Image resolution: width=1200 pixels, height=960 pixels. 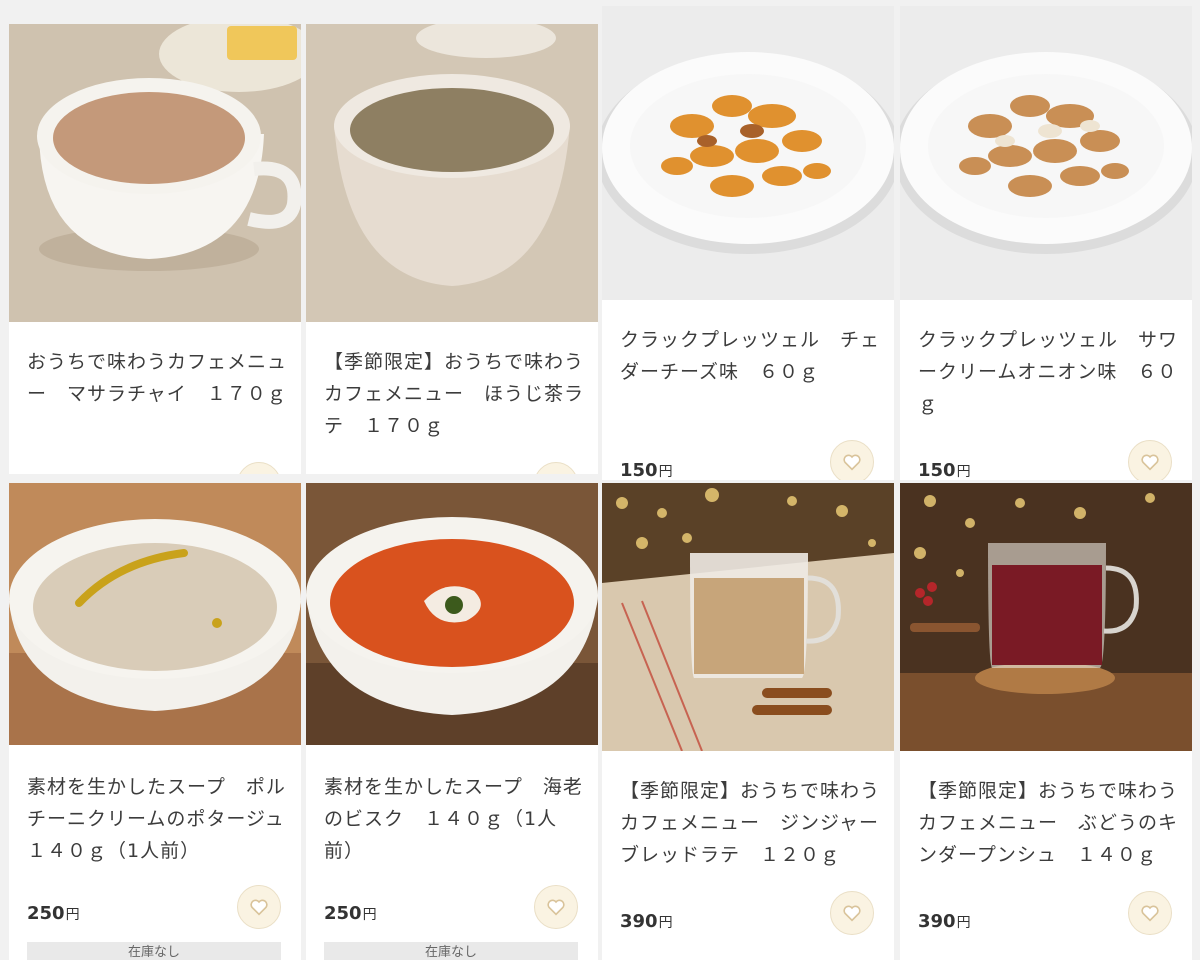 I want to click on product-name: クラックプレッツェル チェダーチーズ味 ６０ｇ, so click(x=750, y=356).